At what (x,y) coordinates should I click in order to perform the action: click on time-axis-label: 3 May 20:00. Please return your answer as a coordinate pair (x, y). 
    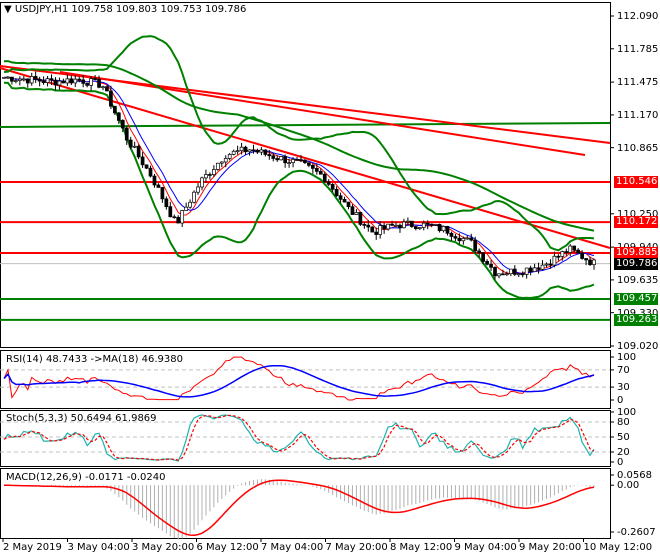
    Looking at the image, I should click on (163, 547).